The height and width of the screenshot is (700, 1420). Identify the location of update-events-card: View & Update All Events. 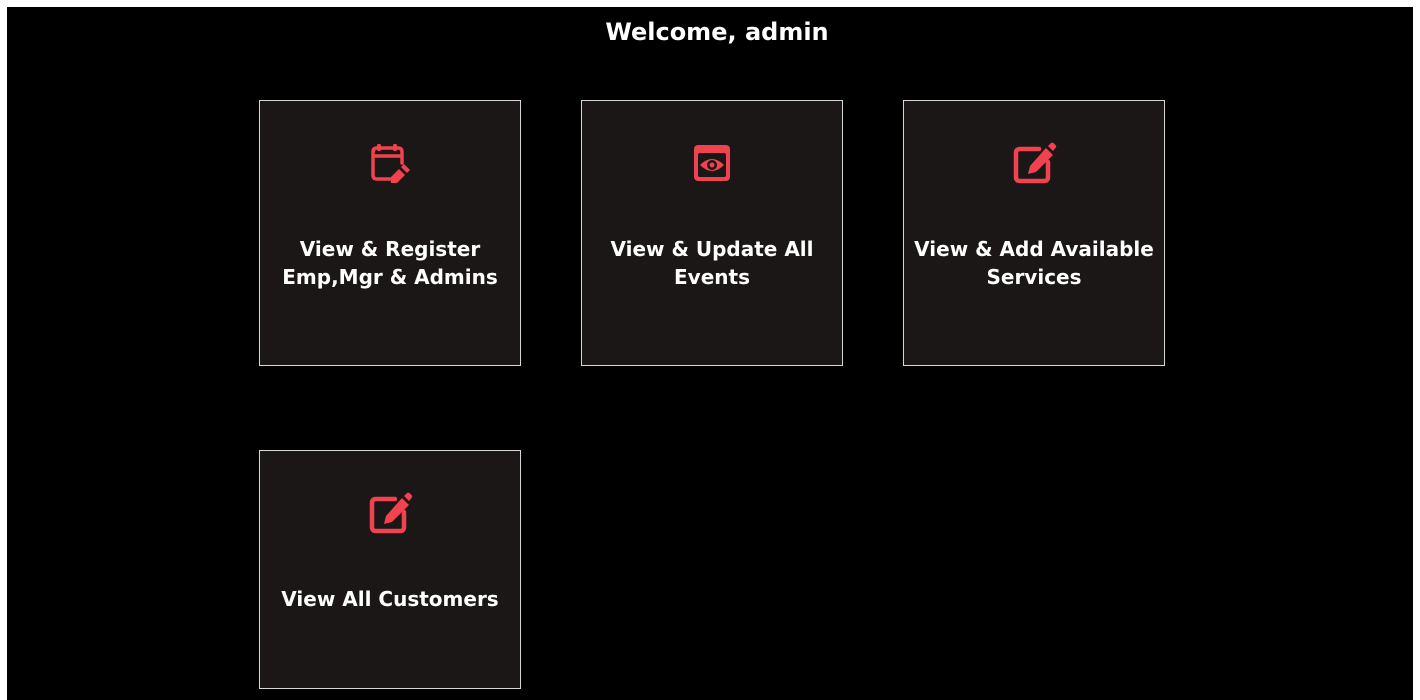
(712, 233).